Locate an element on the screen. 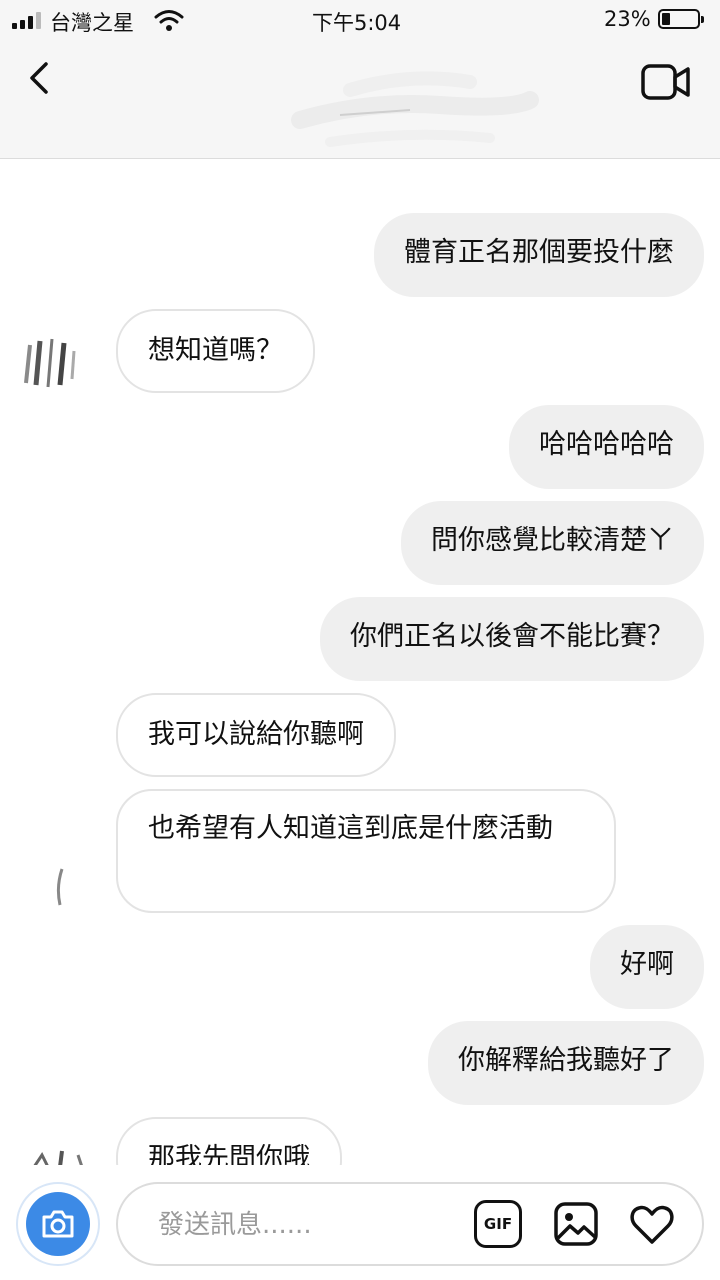  message-bubble-incoming: 我可以說給你聽啊 is located at coordinates (256, 735).